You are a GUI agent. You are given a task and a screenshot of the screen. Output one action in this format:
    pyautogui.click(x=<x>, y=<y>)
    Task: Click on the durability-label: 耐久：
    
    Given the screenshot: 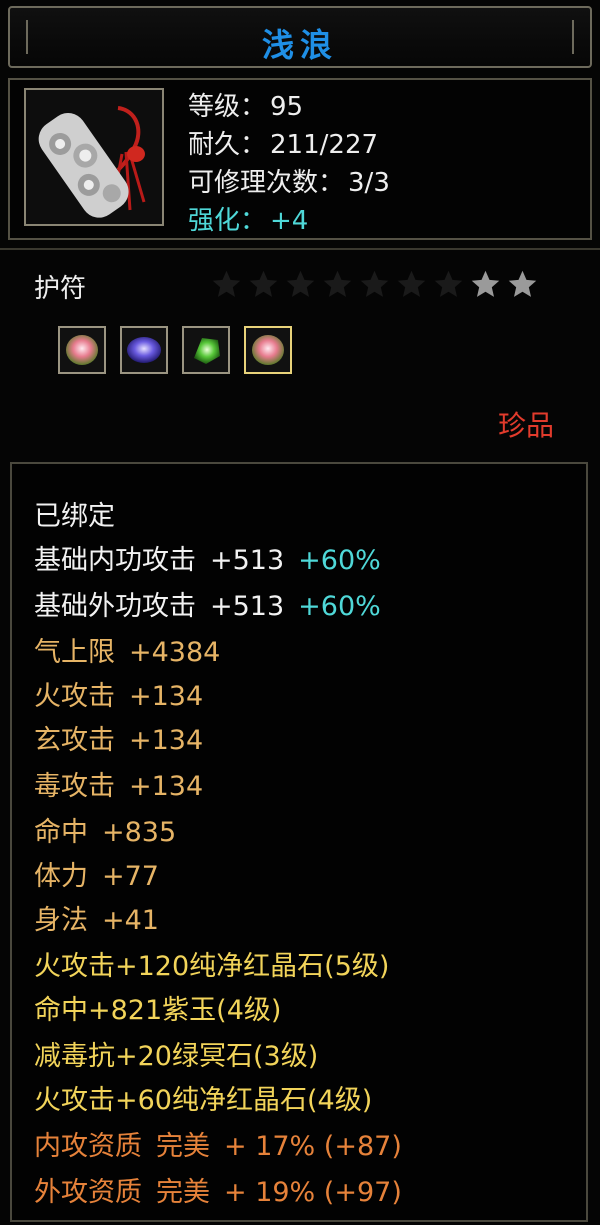 What is the action you would take?
    pyautogui.click(x=227, y=145)
    